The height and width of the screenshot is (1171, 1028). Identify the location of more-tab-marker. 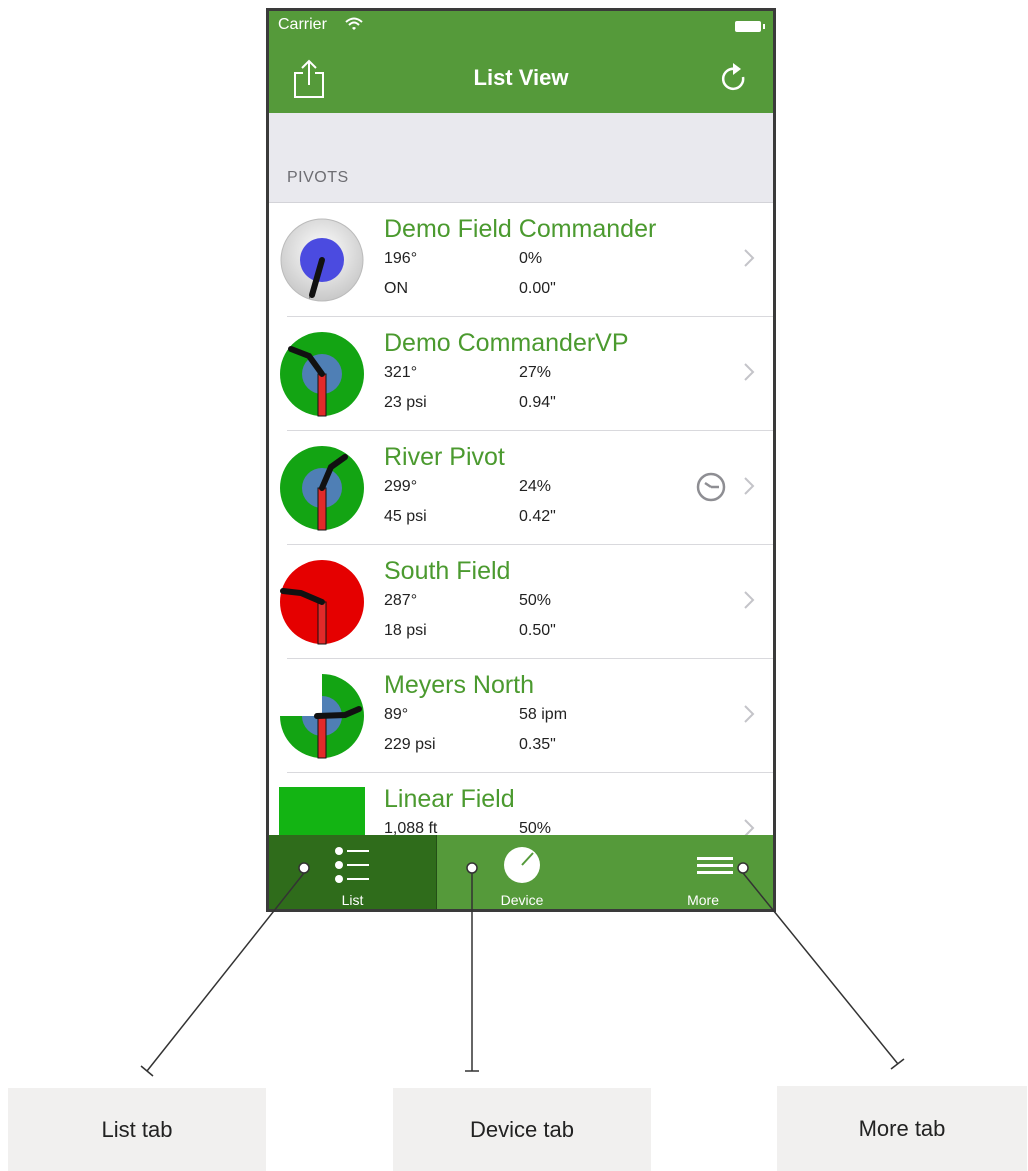
(743, 868).